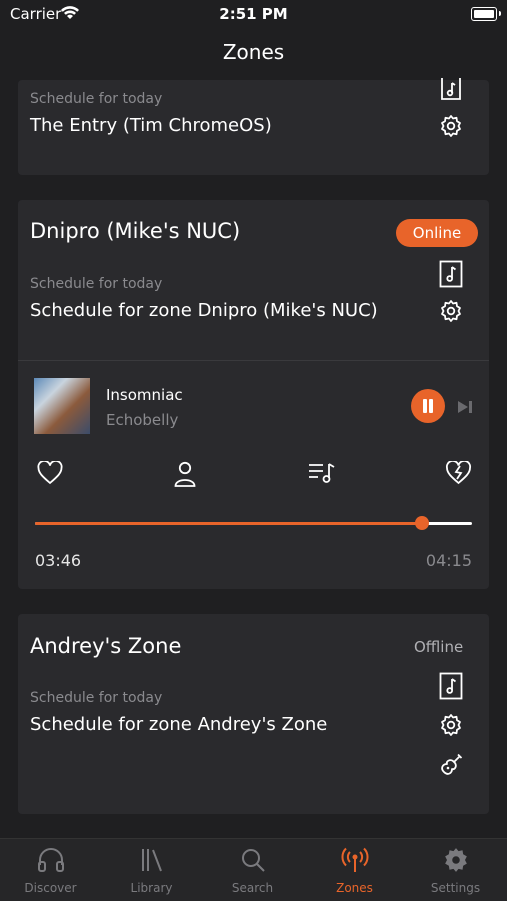 This screenshot has height=901, width=507. What do you see at coordinates (456, 862) in the screenshot?
I see `gear-icon` at bounding box center [456, 862].